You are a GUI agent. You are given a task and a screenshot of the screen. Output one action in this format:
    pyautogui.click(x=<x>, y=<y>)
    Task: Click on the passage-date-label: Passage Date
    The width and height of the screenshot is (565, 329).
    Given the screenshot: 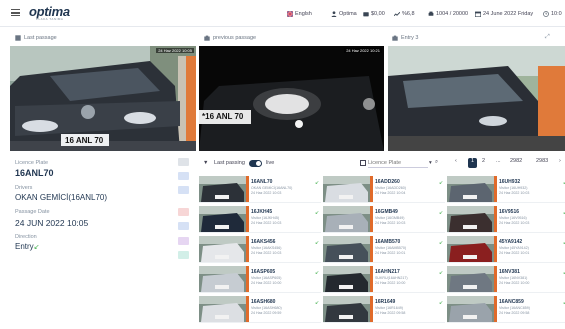 What is the action you would take?
    pyautogui.click(x=32, y=212)
    